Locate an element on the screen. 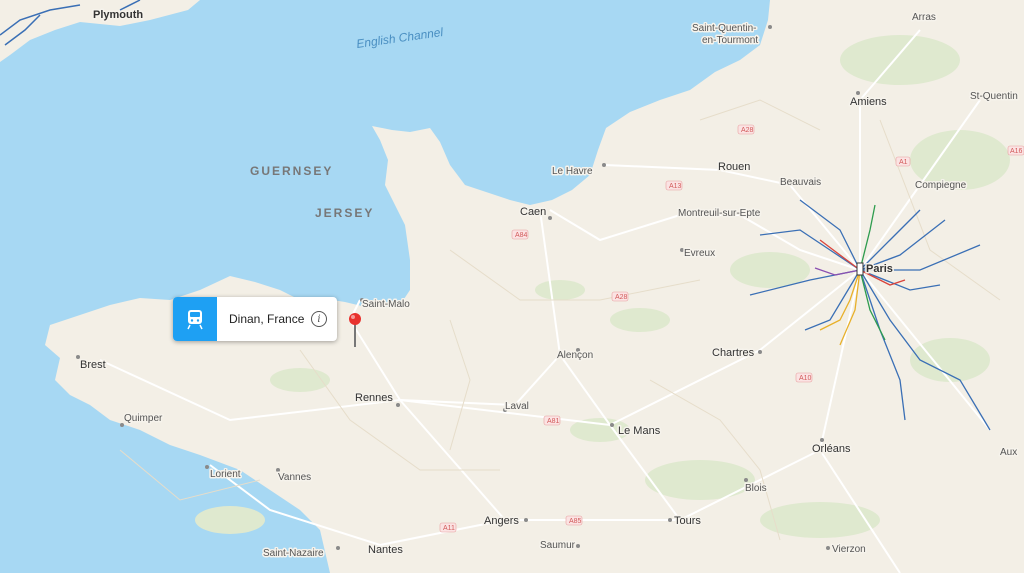 The image size is (1024, 573). city-label: Beauvais is located at coordinates (800, 182).